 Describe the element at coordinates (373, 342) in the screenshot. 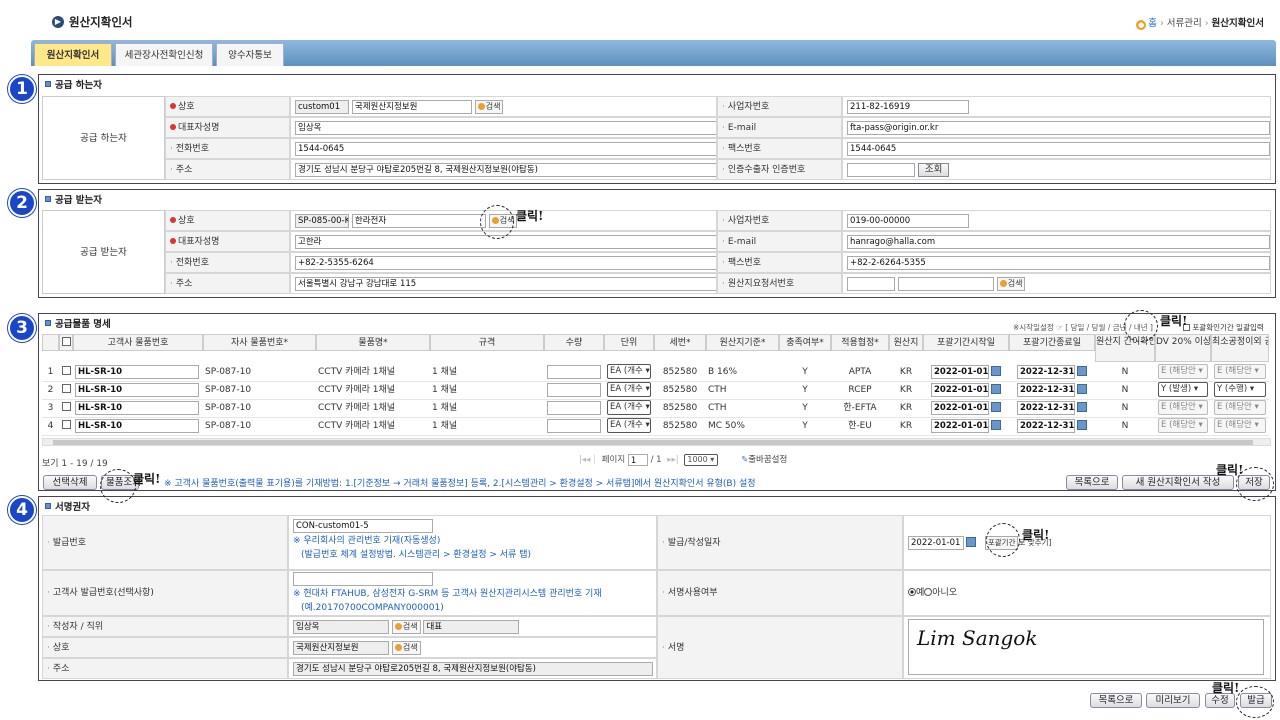

I see `grid-header-cell: 물품명*` at that location.